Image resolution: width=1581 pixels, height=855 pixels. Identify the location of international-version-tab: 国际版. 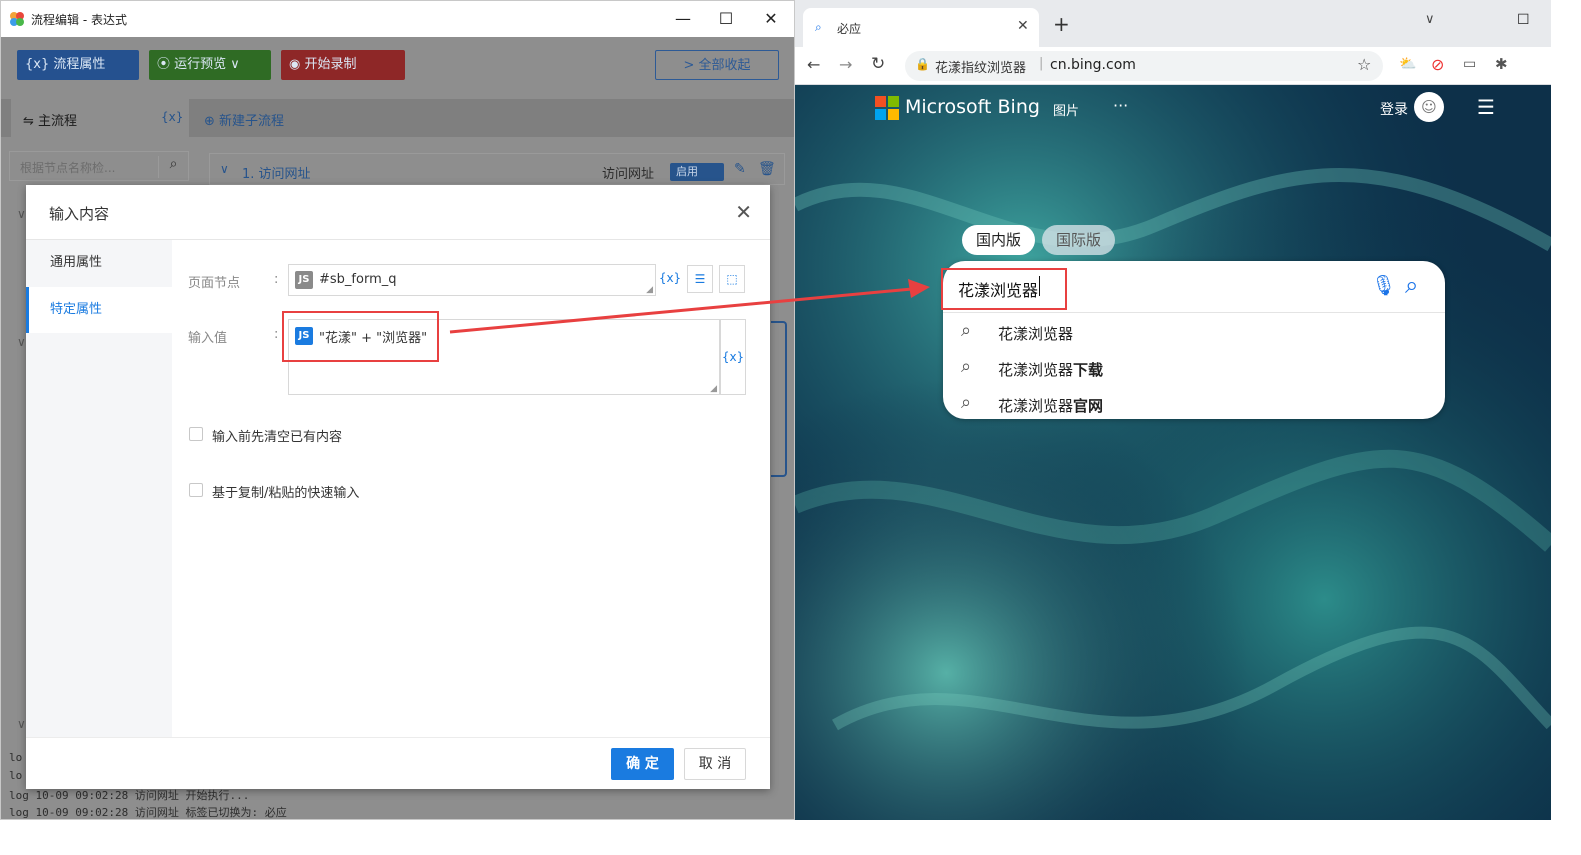
(1079, 240).